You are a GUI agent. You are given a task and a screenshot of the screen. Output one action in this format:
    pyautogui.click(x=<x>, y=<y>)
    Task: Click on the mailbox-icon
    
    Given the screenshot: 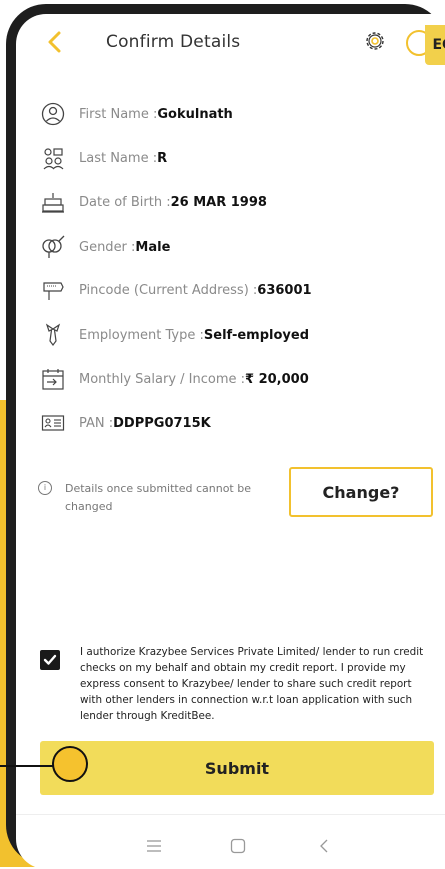 What is the action you would take?
    pyautogui.click(x=53, y=290)
    